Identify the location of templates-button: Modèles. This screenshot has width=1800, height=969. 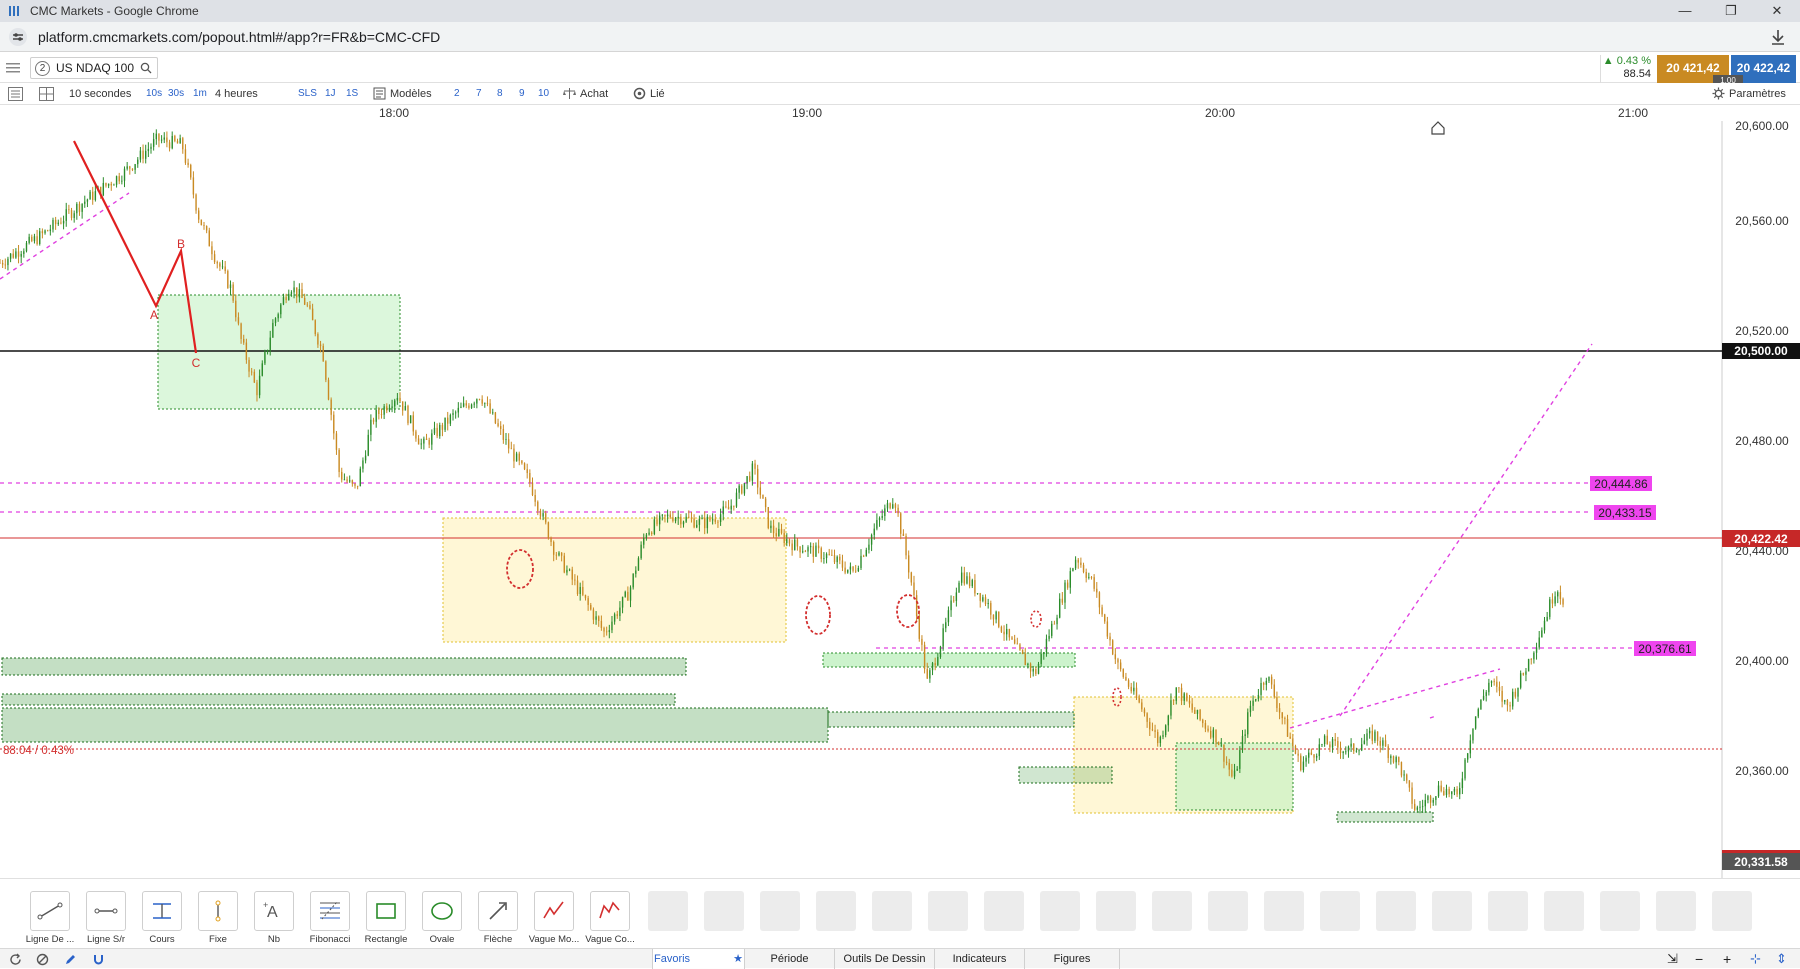
(402, 94).